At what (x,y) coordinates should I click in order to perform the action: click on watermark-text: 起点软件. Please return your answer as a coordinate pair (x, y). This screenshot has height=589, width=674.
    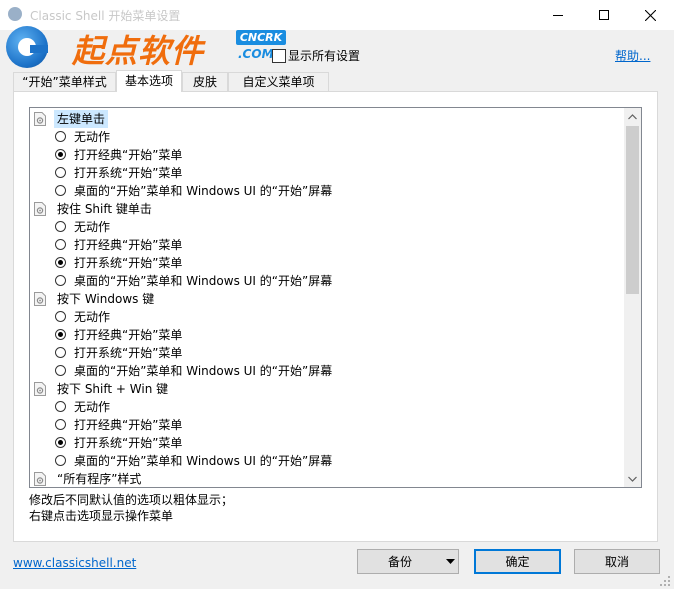
    Looking at the image, I should click on (138, 51).